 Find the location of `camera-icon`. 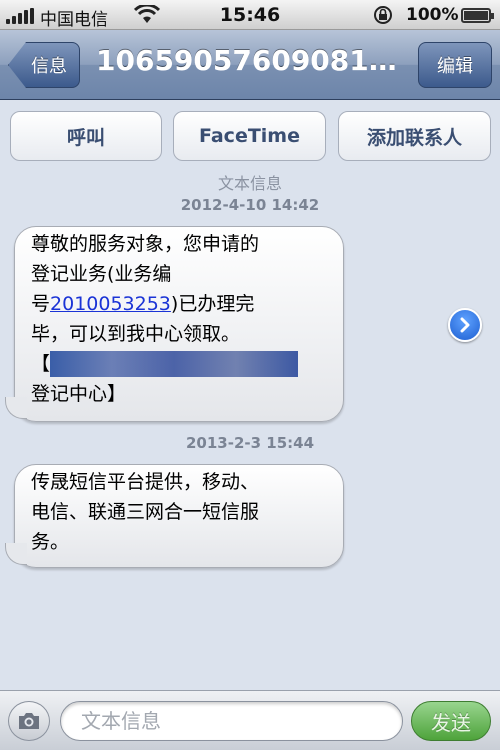

camera-icon is located at coordinates (29, 721).